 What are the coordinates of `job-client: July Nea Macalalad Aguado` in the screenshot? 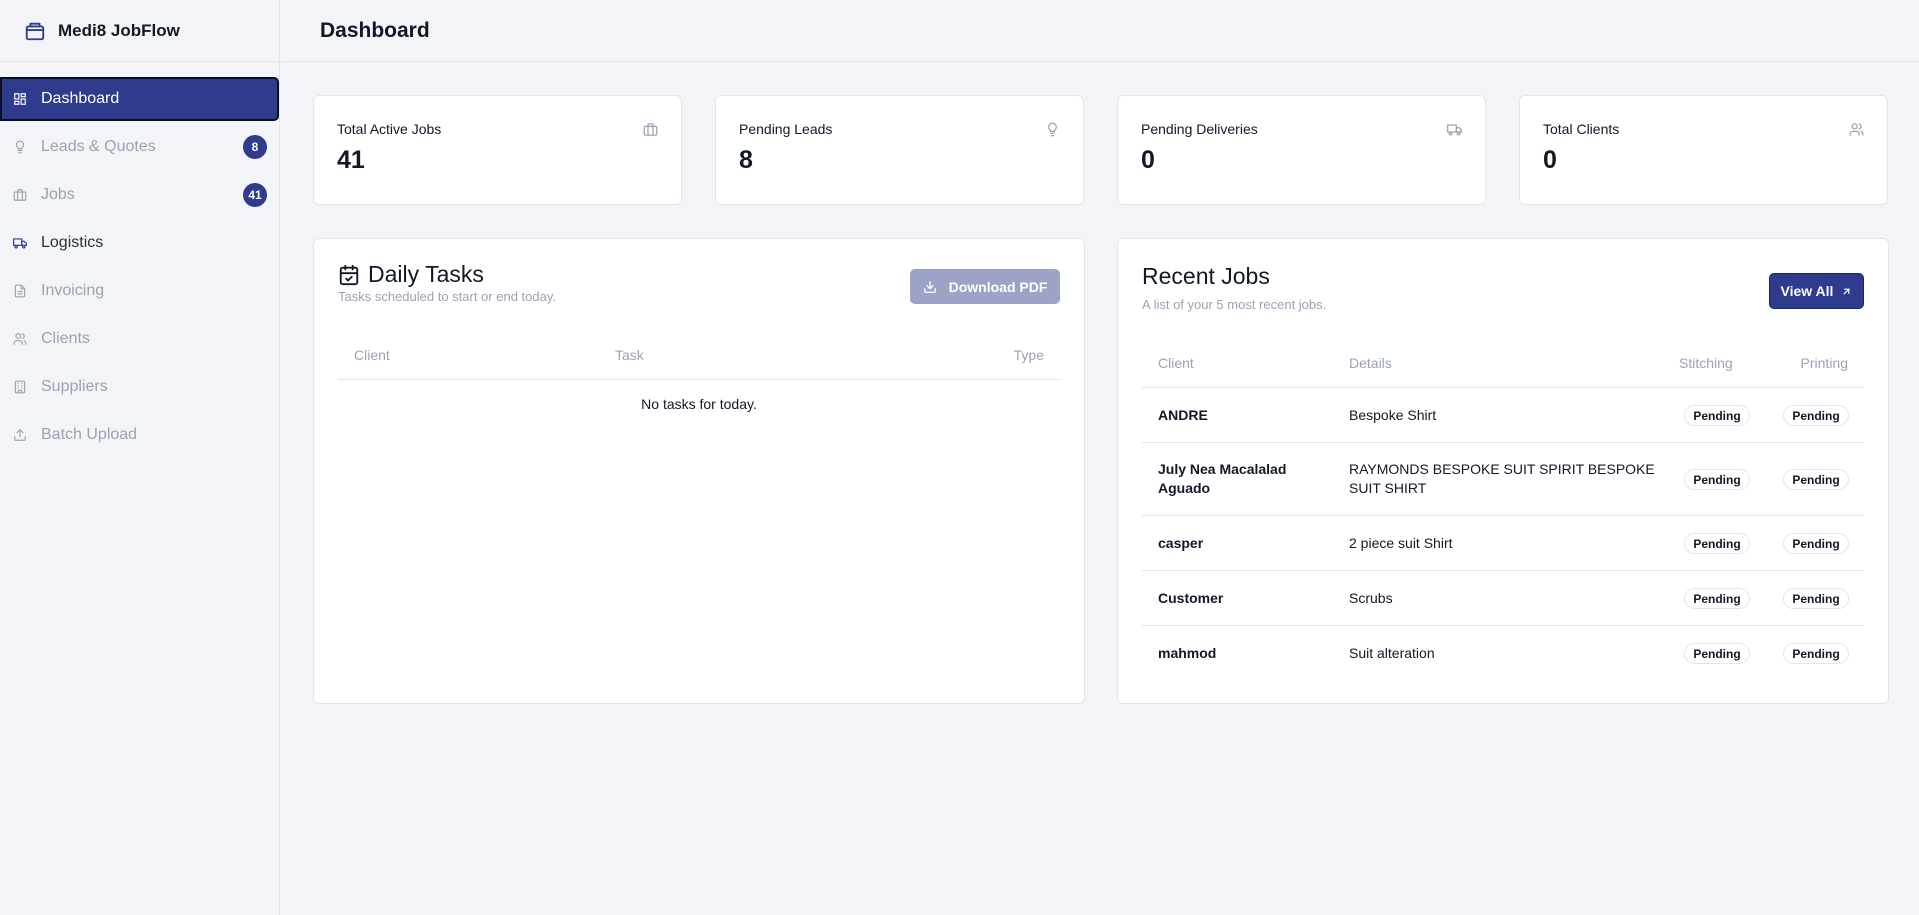 It's located at (1222, 478).